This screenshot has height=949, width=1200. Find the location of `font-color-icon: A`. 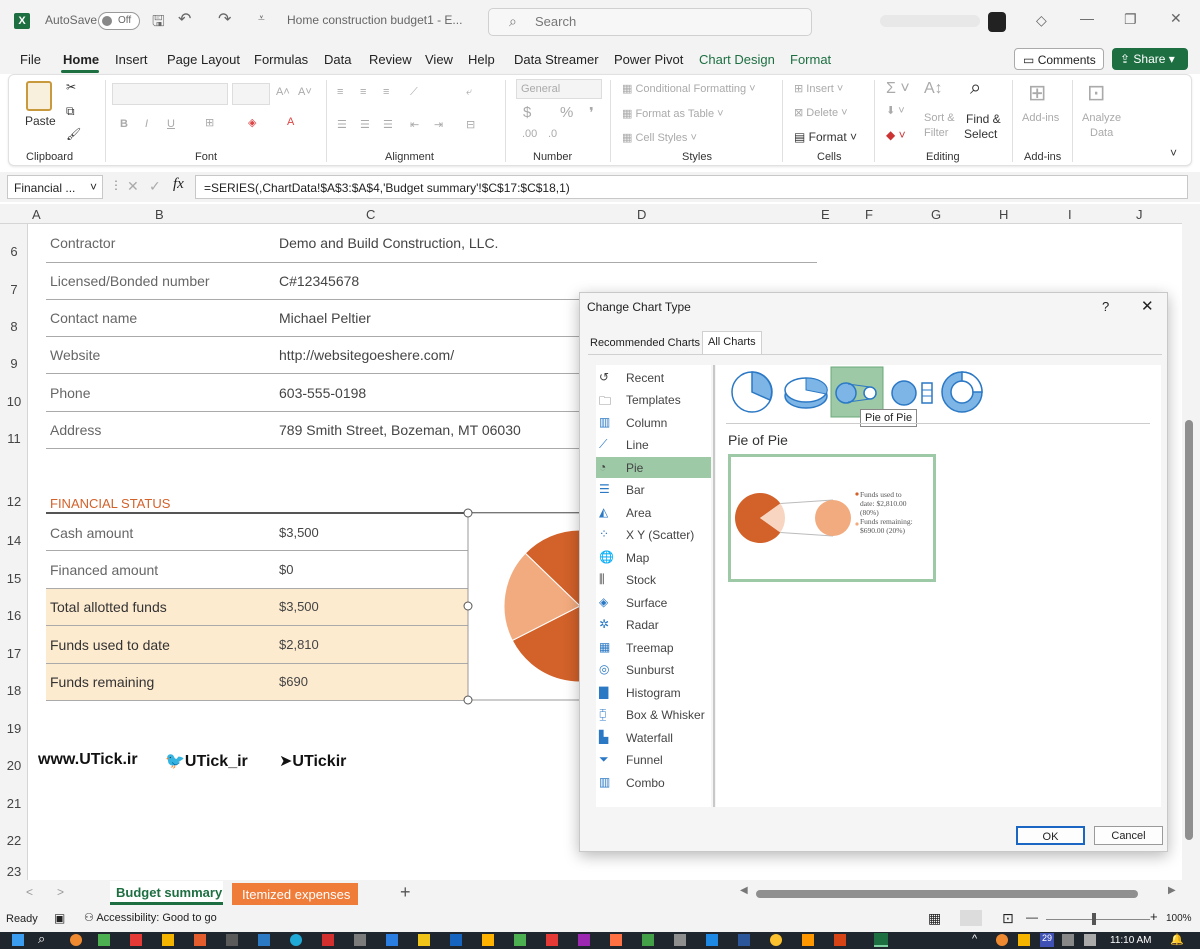

font-color-icon: A is located at coordinates (290, 122).